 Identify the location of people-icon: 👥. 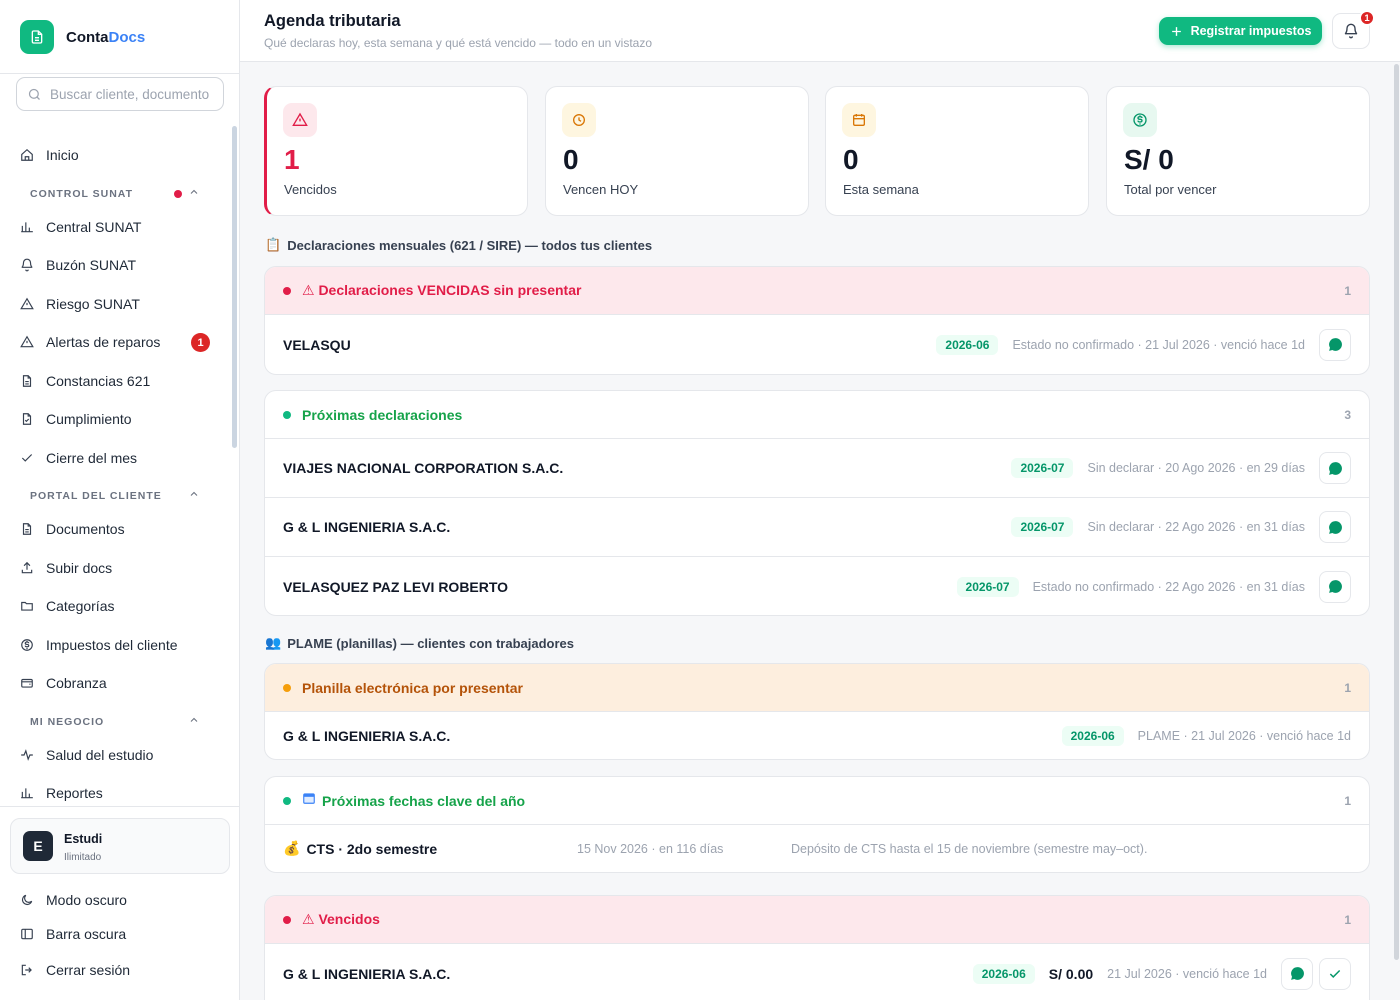
(273, 642).